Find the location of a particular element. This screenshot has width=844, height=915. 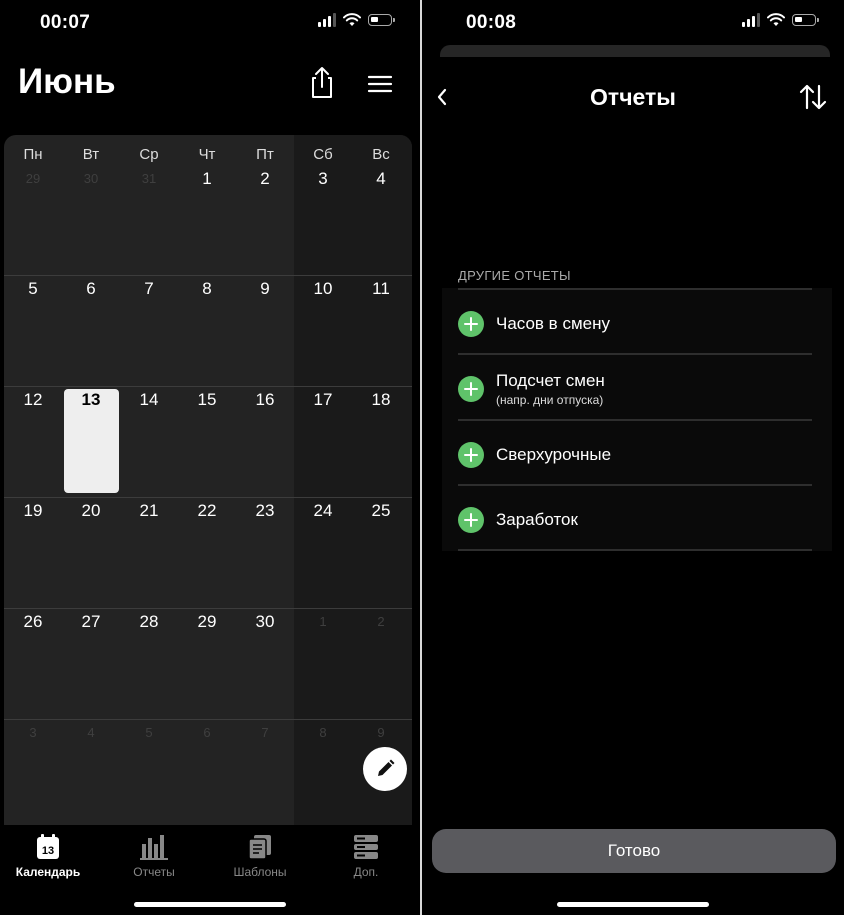

calendar-day: 28 is located at coordinates (149, 664).